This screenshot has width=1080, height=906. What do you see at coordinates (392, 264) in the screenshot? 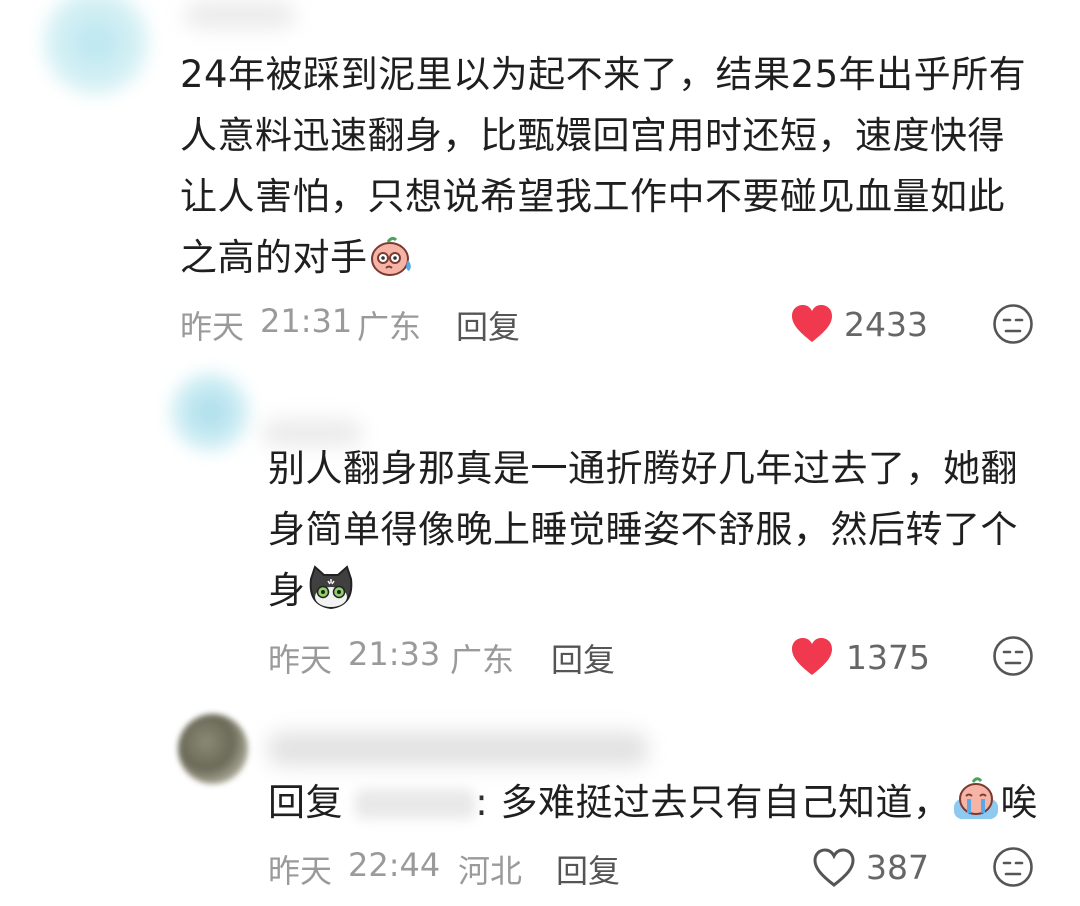
I see `sweat-face-emoji-icon` at bounding box center [392, 264].